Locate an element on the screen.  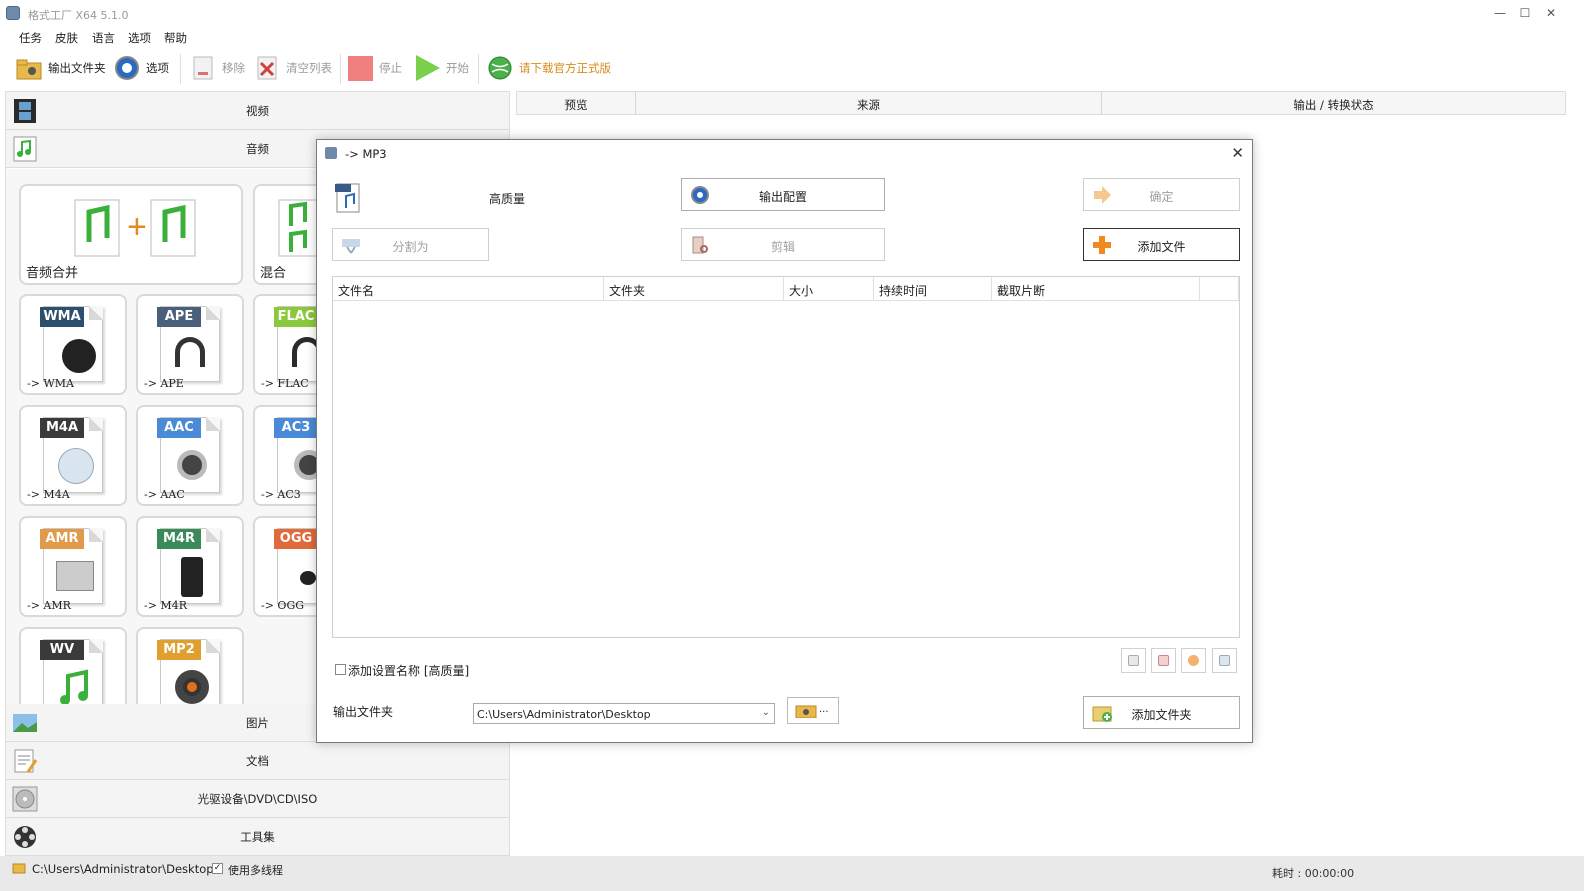
format-tile-m4r: M4R -> M4R is located at coordinates (190, 566).